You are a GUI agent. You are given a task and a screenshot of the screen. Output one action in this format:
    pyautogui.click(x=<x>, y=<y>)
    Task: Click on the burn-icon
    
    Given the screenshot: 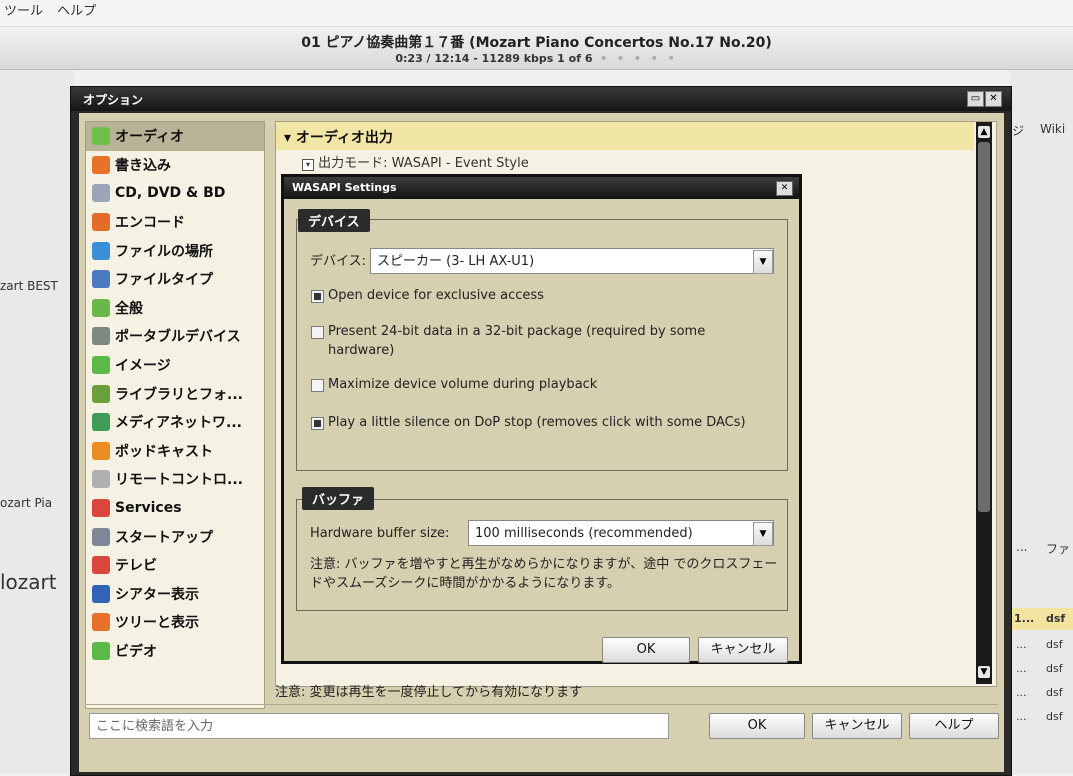 What is the action you would take?
    pyautogui.click(x=101, y=164)
    